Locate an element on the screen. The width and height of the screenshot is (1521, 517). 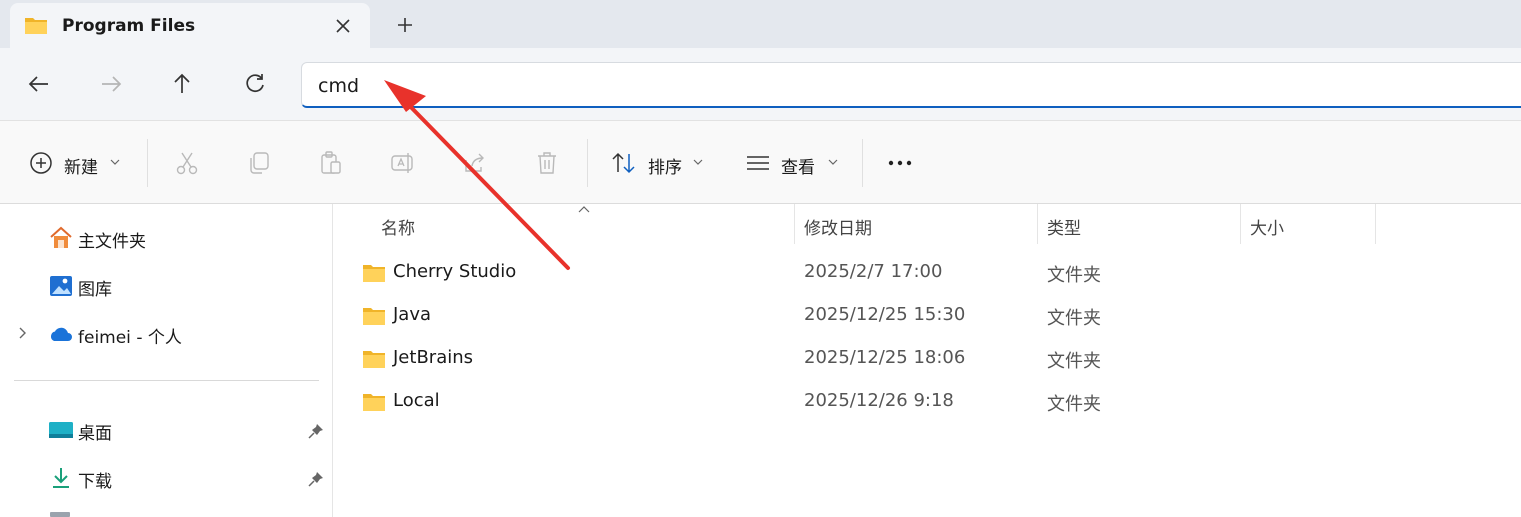
desktop-icon is located at coordinates (61, 430).